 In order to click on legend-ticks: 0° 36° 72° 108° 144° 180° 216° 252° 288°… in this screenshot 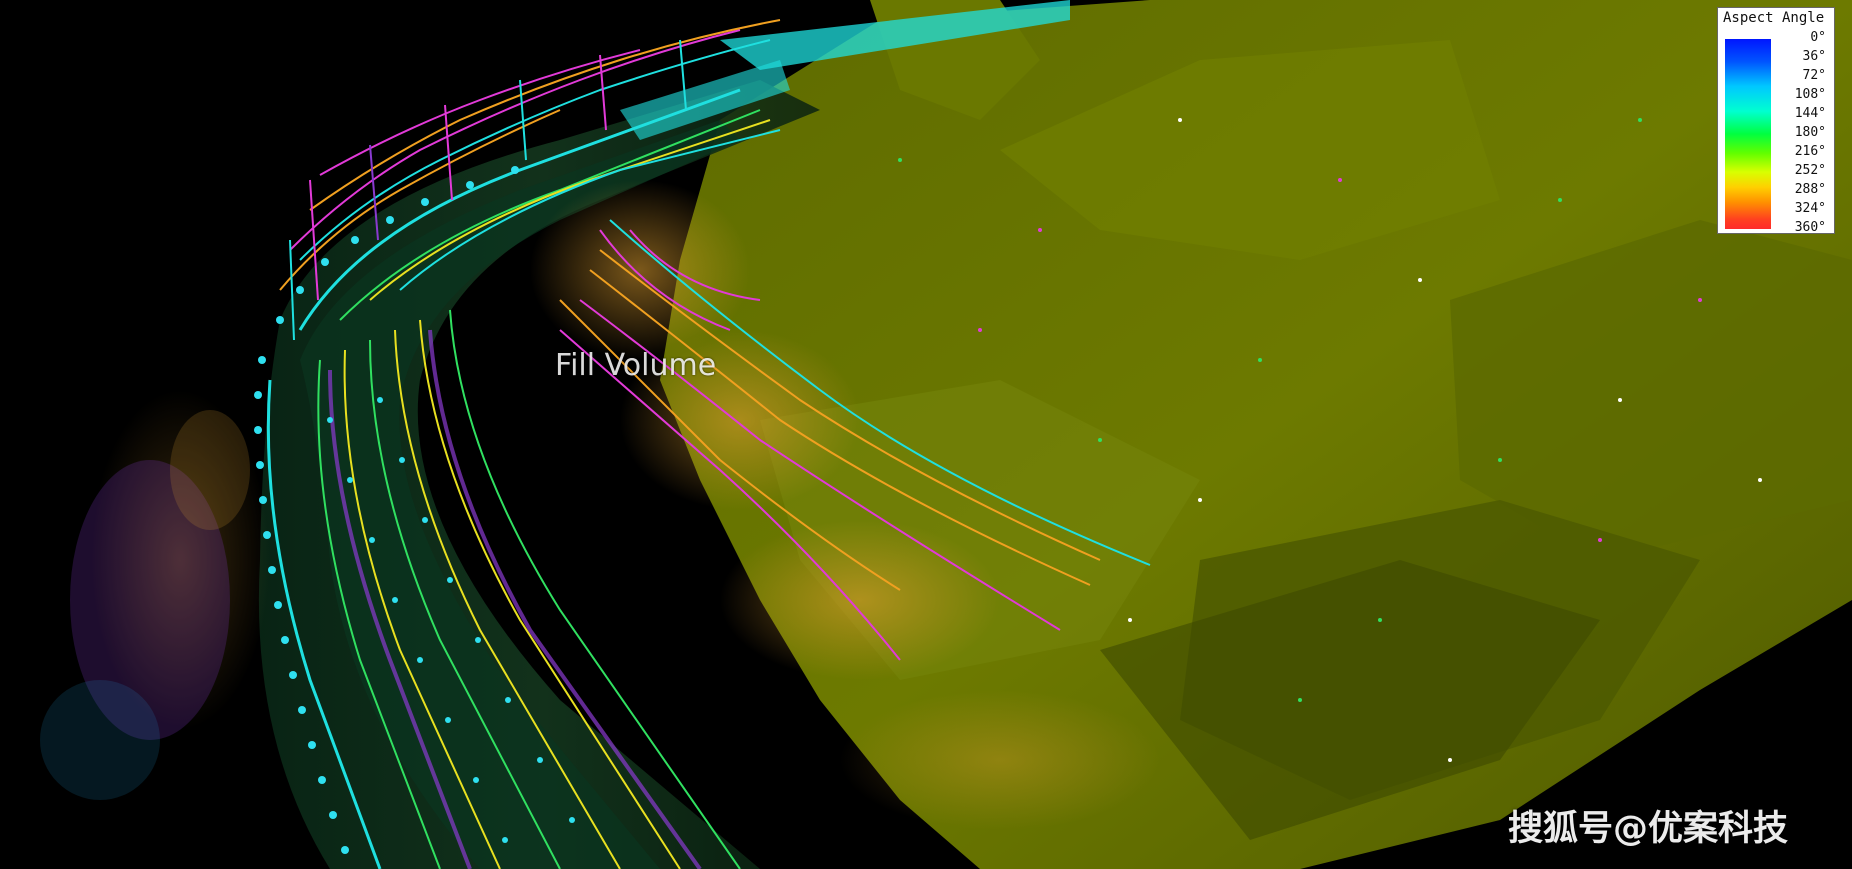, I will do `click(1810, 132)`.